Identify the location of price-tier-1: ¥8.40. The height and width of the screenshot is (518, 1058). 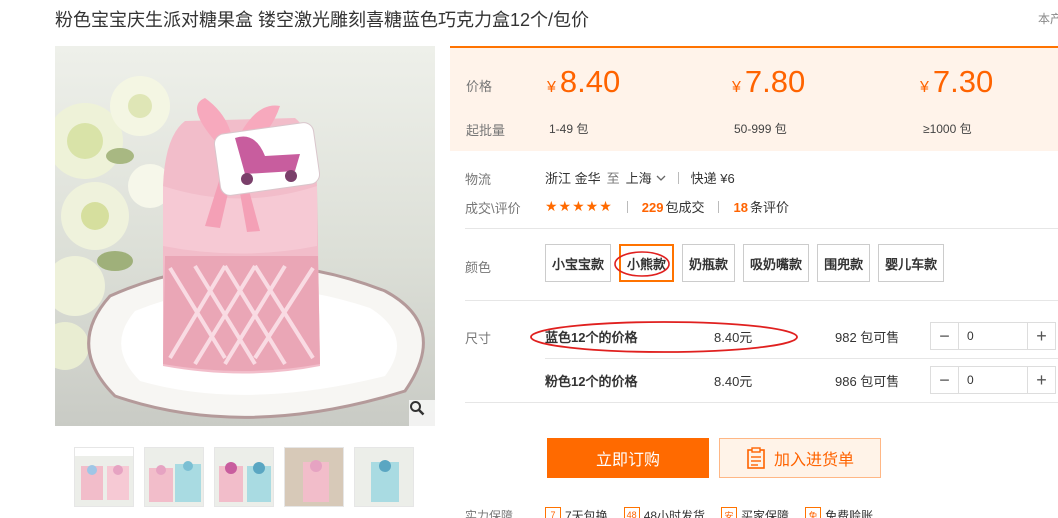
(583, 82).